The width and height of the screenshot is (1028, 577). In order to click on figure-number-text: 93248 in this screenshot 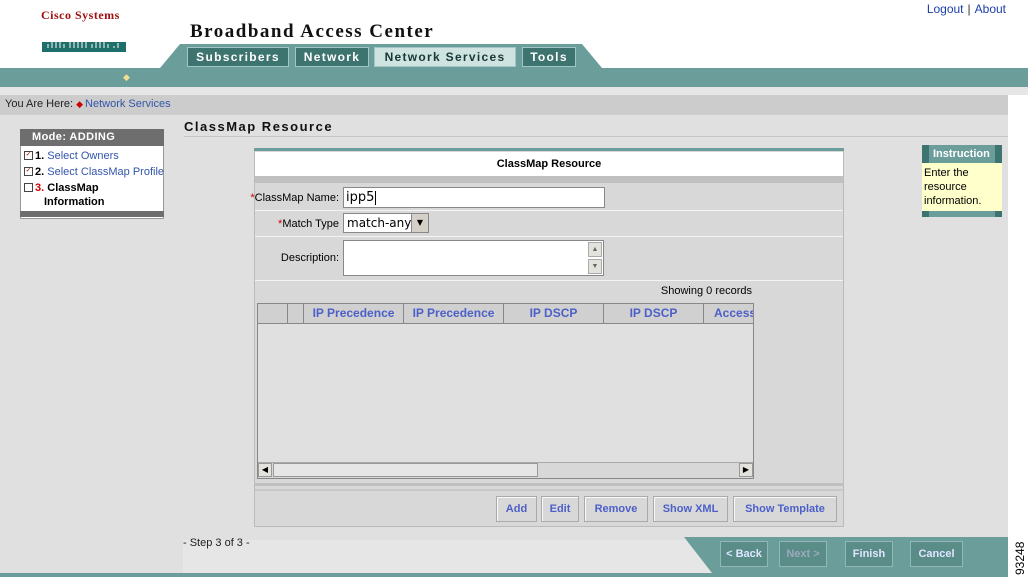, I will do `click(1020, 558)`.